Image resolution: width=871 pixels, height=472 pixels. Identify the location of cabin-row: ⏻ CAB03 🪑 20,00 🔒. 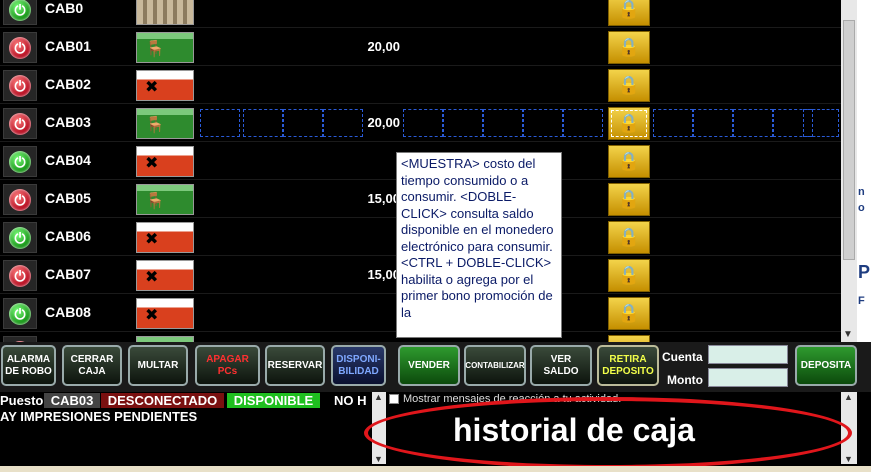
(420, 123).